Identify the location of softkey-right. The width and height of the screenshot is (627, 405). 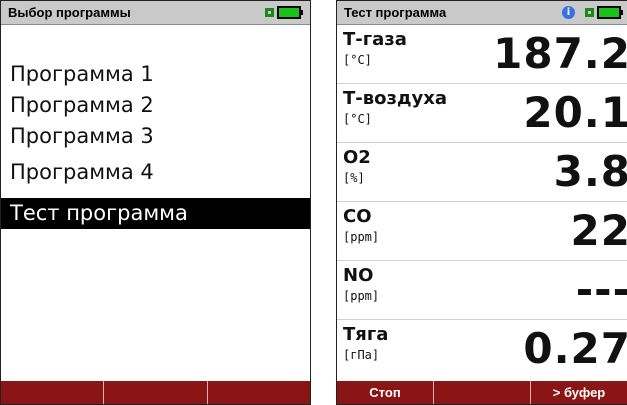
(259, 392).